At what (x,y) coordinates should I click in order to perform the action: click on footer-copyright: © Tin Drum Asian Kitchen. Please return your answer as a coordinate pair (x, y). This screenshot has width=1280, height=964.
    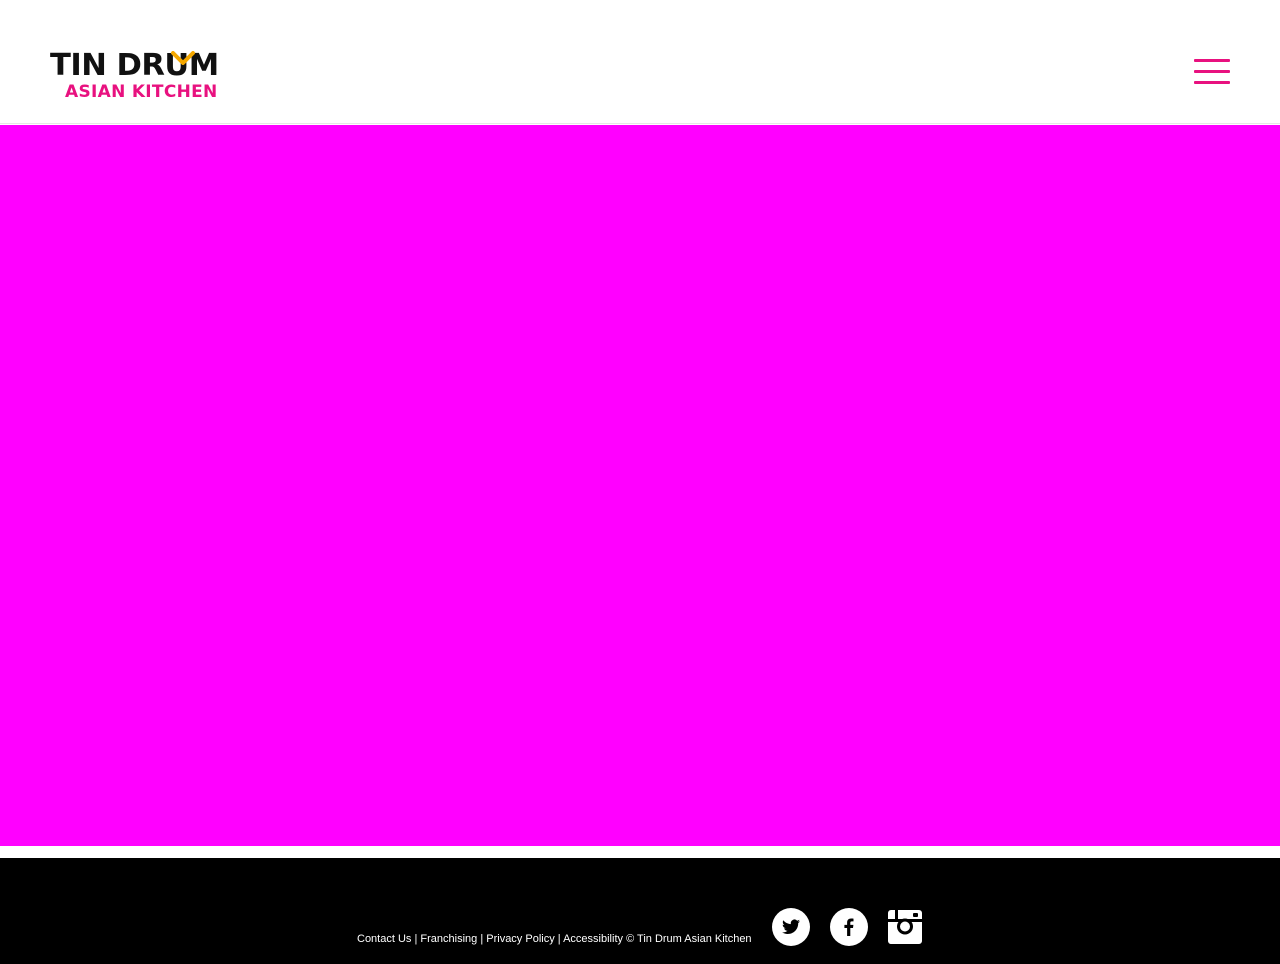
    Looking at the image, I should click on (689, 939).